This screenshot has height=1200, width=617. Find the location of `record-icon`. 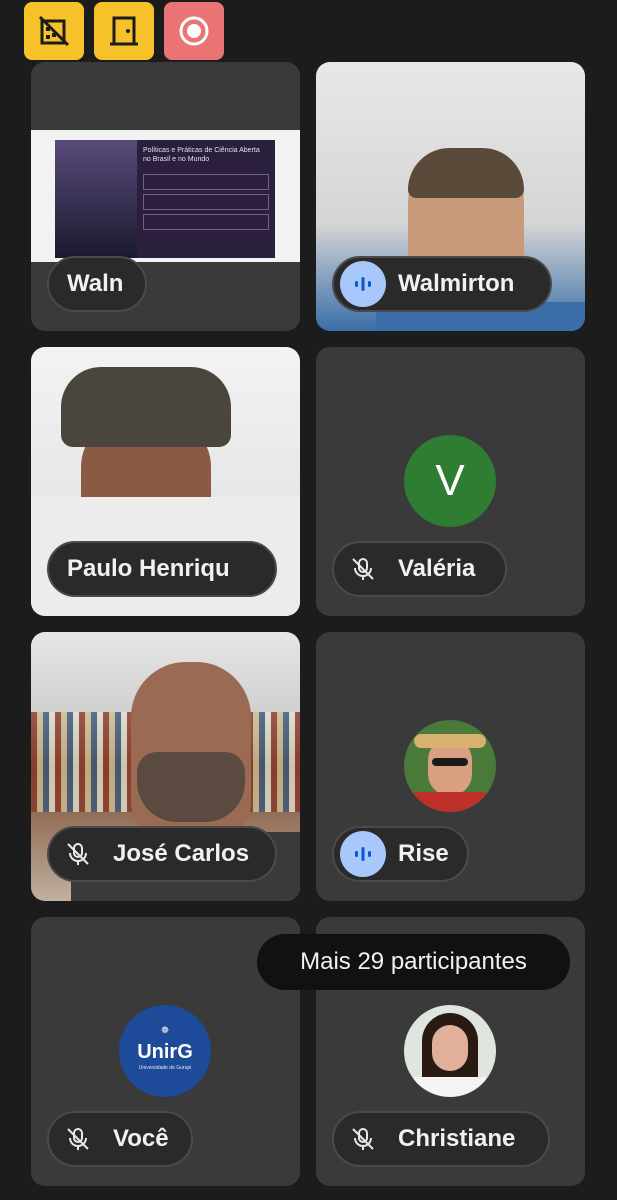

record-icon is located at coordinates (194, 31).